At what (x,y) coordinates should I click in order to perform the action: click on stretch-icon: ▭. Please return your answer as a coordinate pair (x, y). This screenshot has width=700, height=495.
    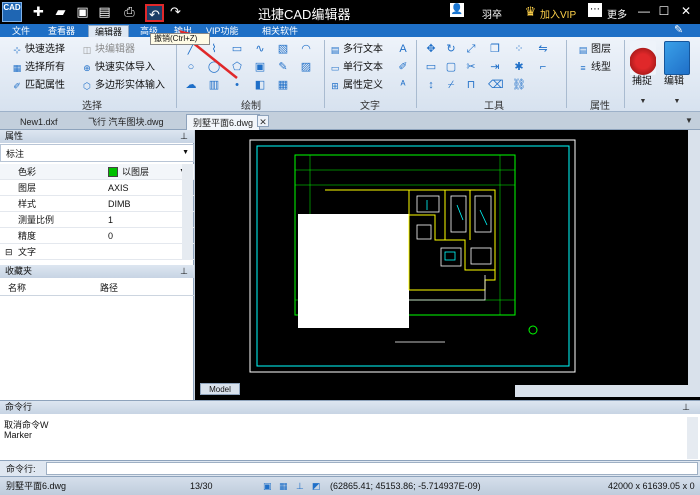
    Looking at the image, I should click on (431, 67).